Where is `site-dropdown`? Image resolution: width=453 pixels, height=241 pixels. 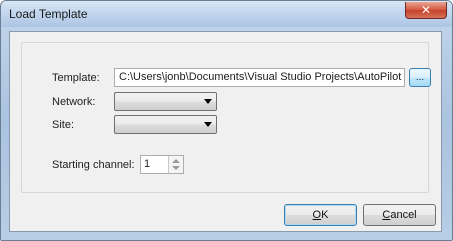 site-dropdown is located at coordinates (165, 124).